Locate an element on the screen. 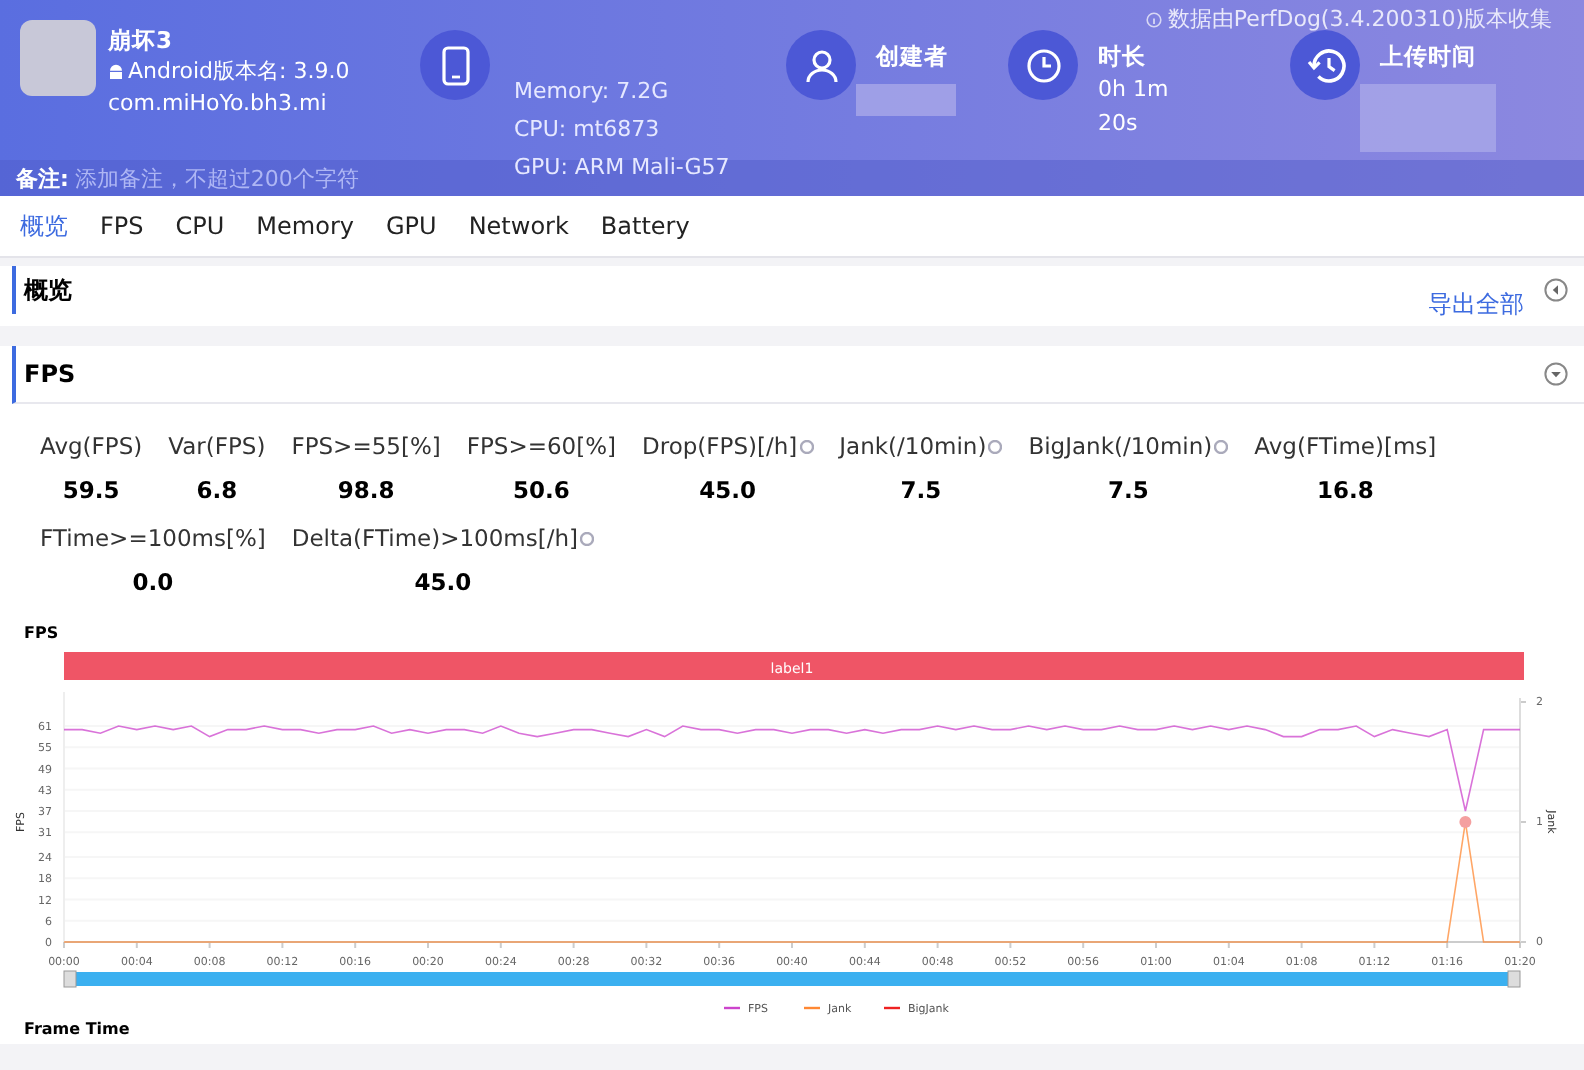 The image size is (1584, 1070). section-title: FPS is located at coordinates (50, 374).